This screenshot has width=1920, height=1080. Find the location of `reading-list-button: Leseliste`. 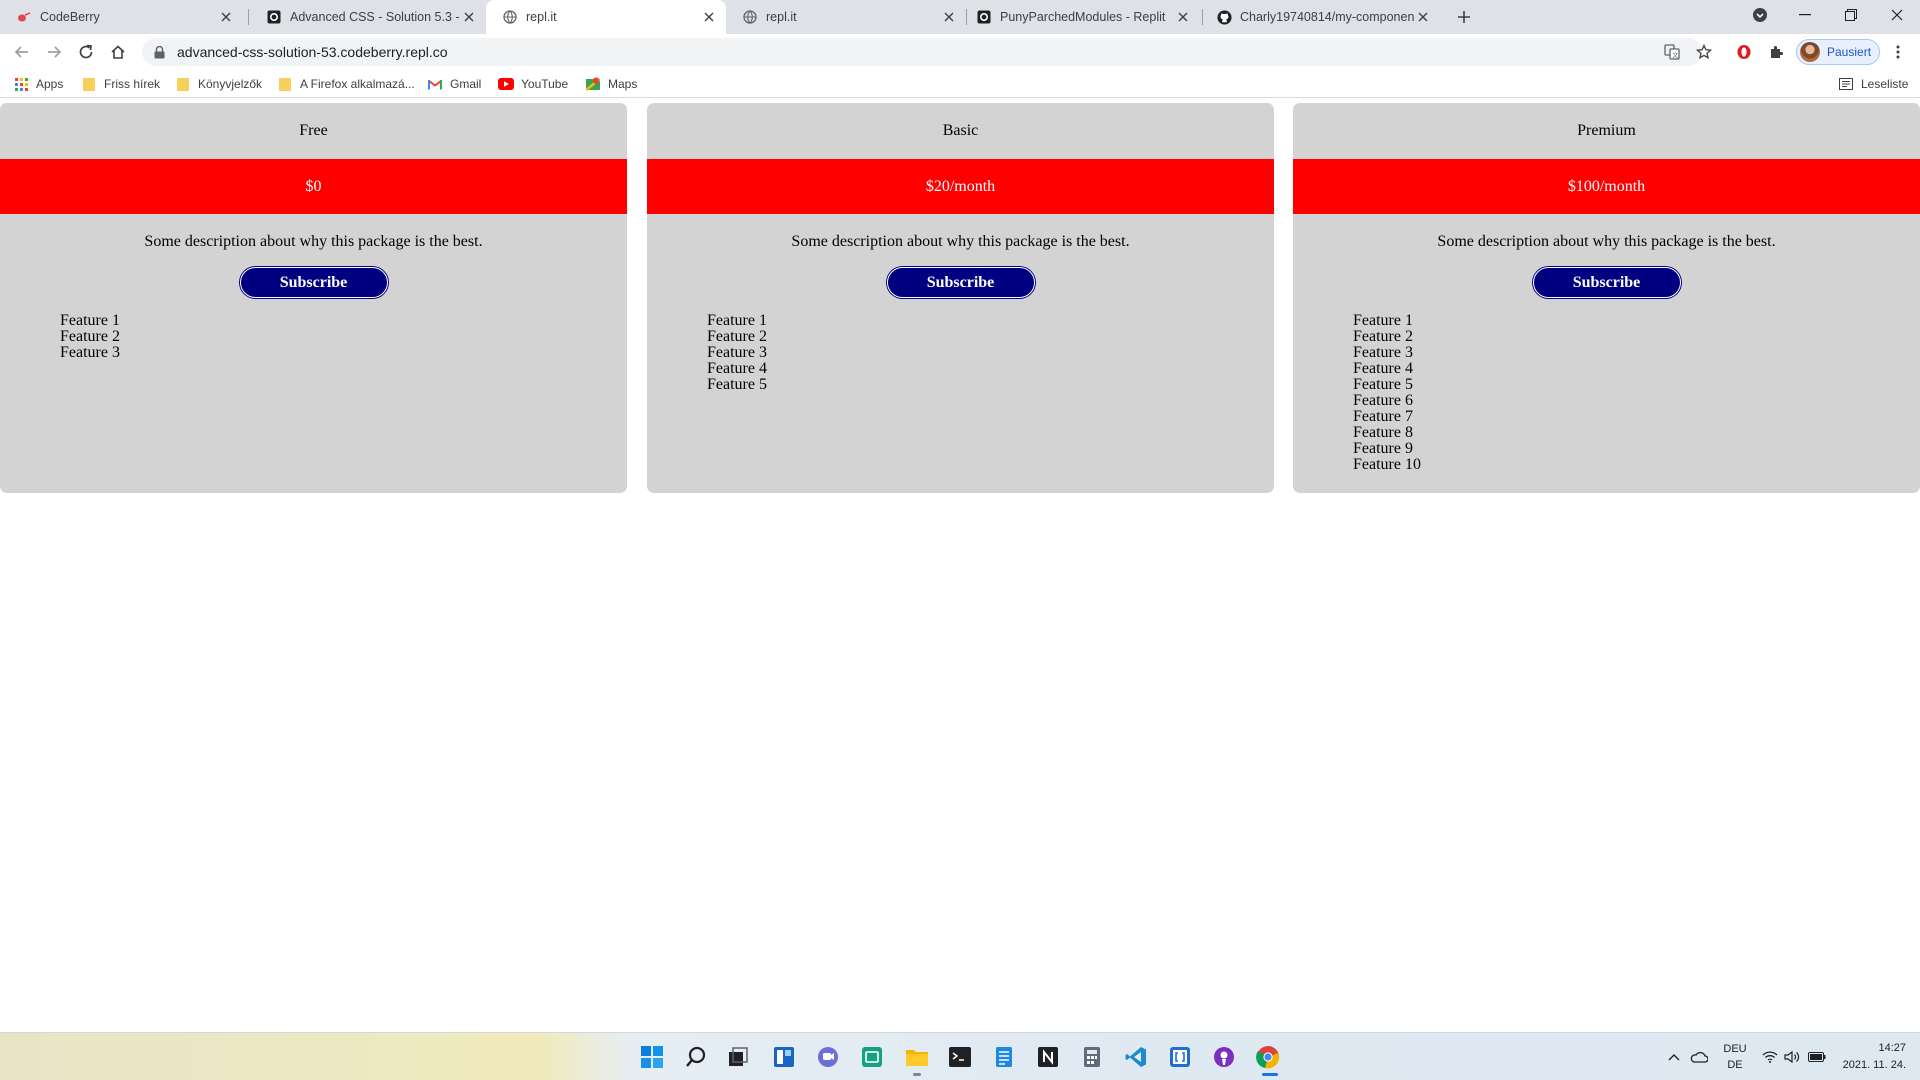

reading-list-button: Leseliste is located at coordinates (1873, 84).